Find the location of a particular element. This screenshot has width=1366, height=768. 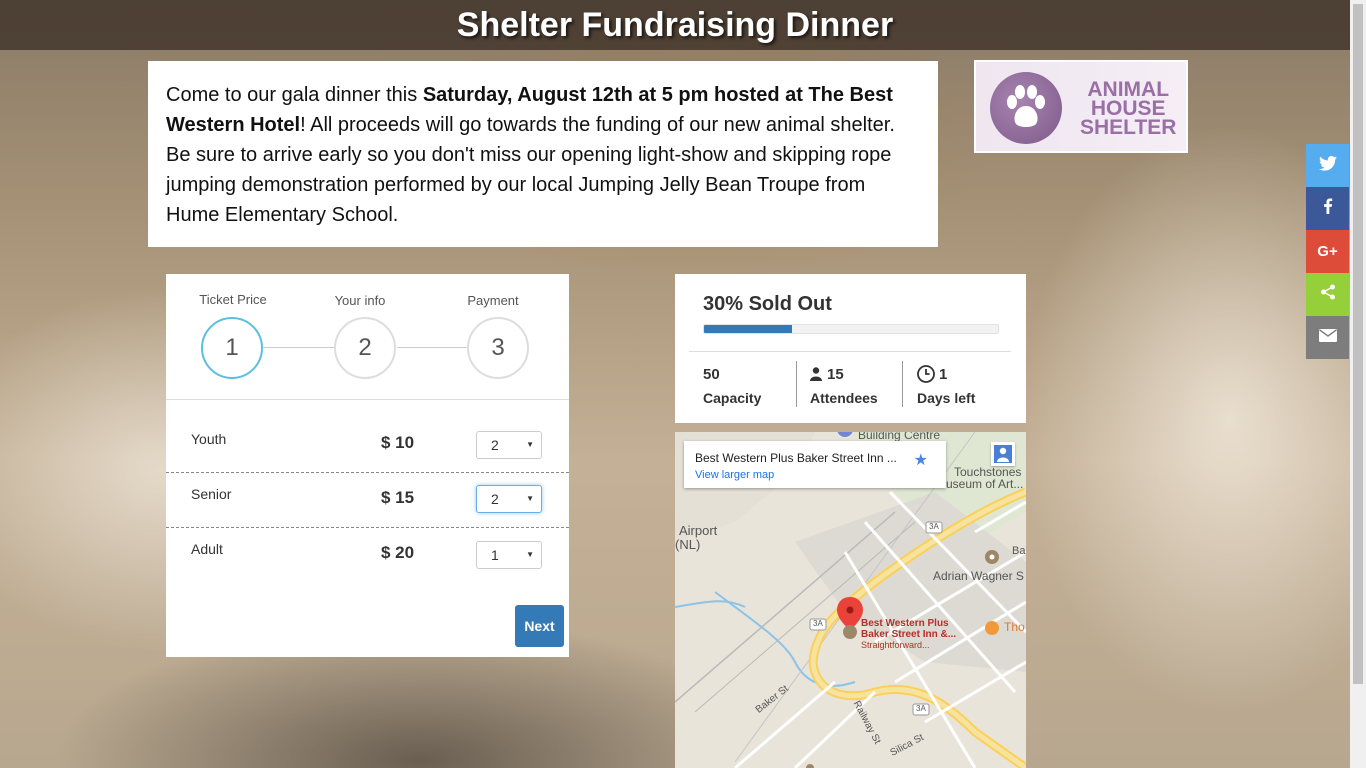

ticket-row-adult: Adult $ 20 1 ▼ is located at coordinates (367, 555).